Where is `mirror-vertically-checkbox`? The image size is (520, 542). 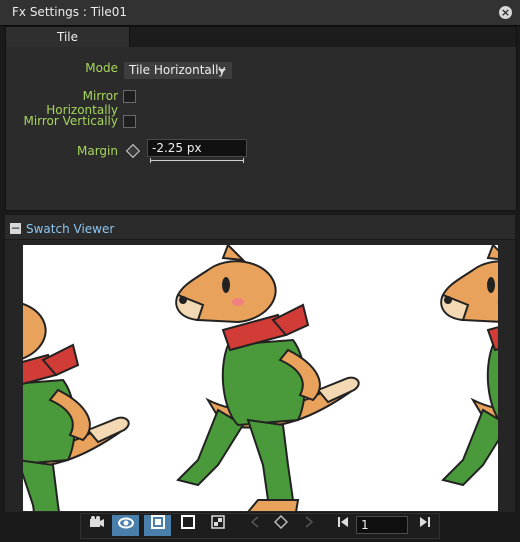 mirror-vertically-checkbox is located at coordinates (129, 121).